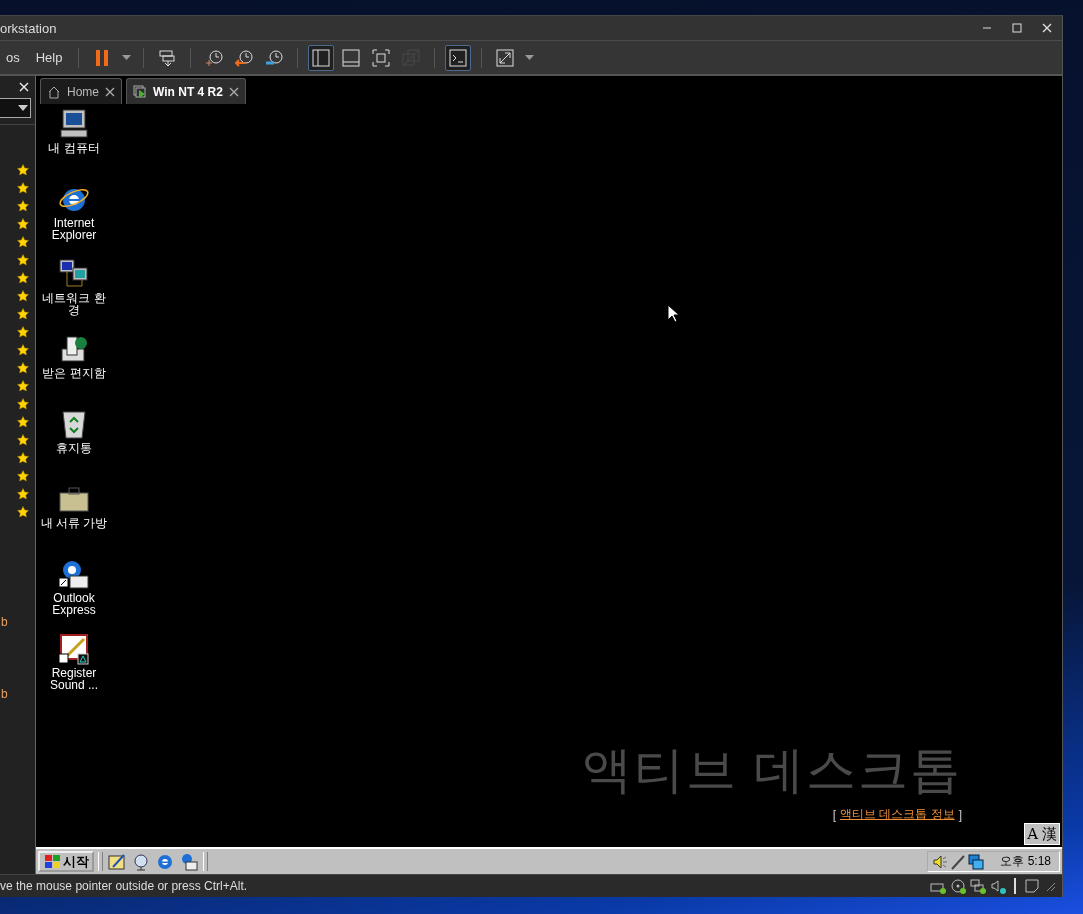  Describe the element at coordinates (381, 57) in the screenshot. I see `fullscreen-icon` at that location.